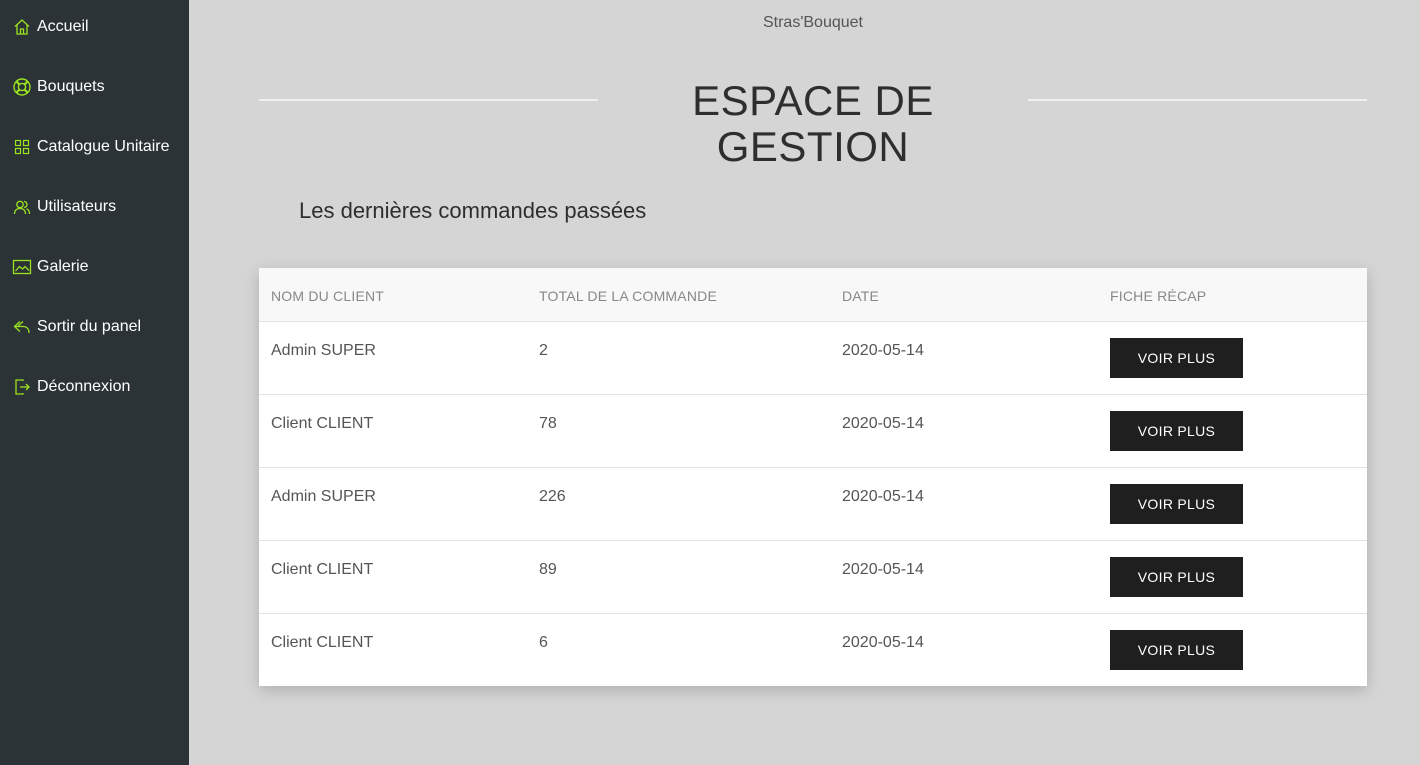  I want to click on reply-icon, so click(22, 327).